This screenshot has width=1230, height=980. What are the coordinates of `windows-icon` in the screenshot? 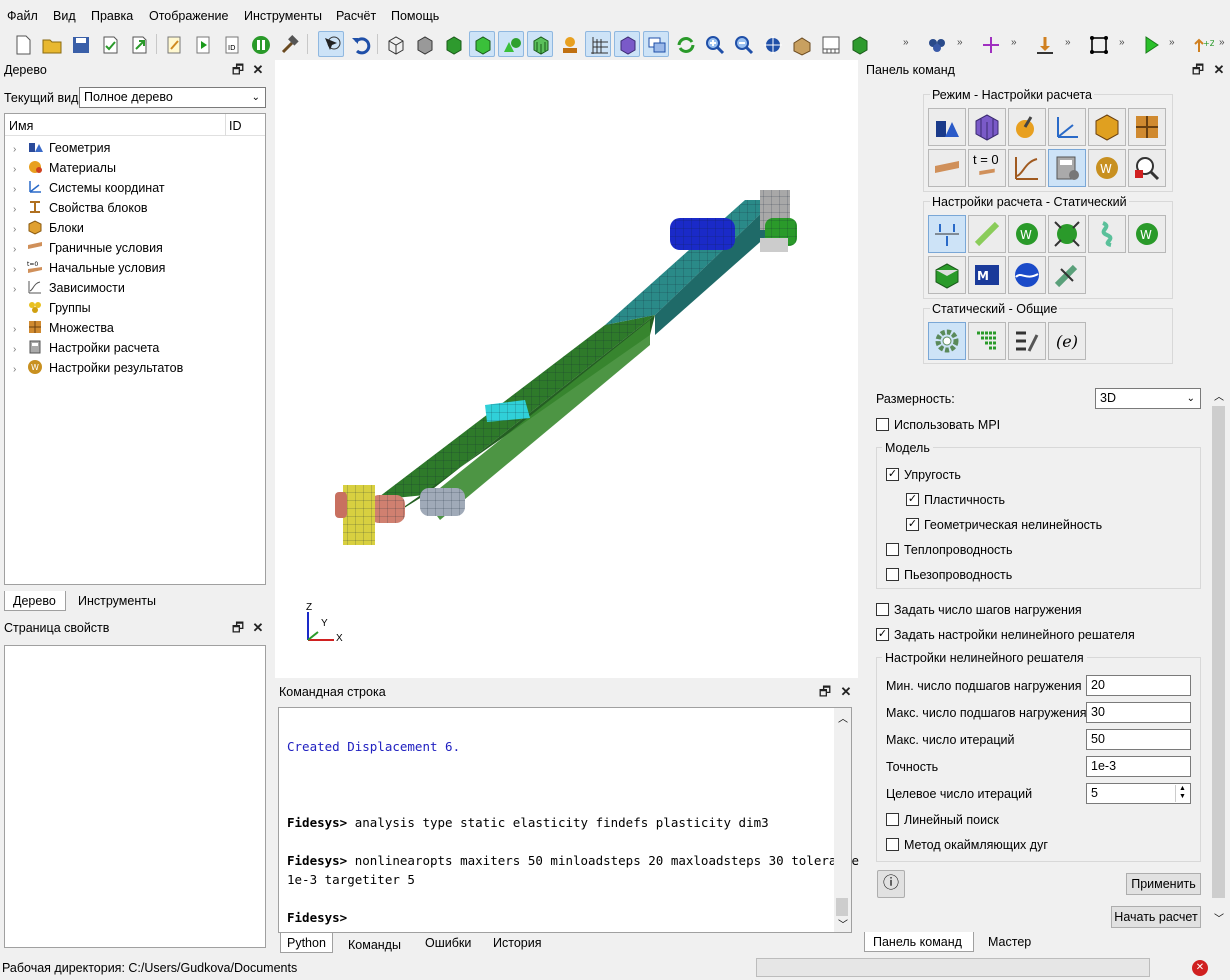 It's located at (656, 44).